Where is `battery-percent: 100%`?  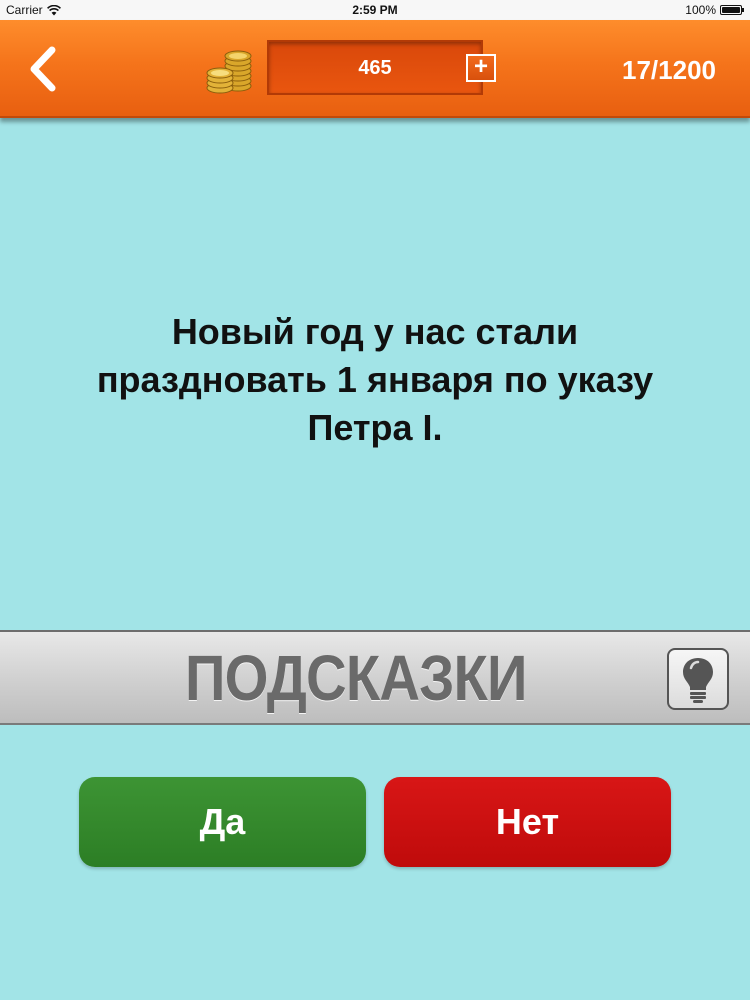
battery-percent: 100% is located at coordinates (700, 10).